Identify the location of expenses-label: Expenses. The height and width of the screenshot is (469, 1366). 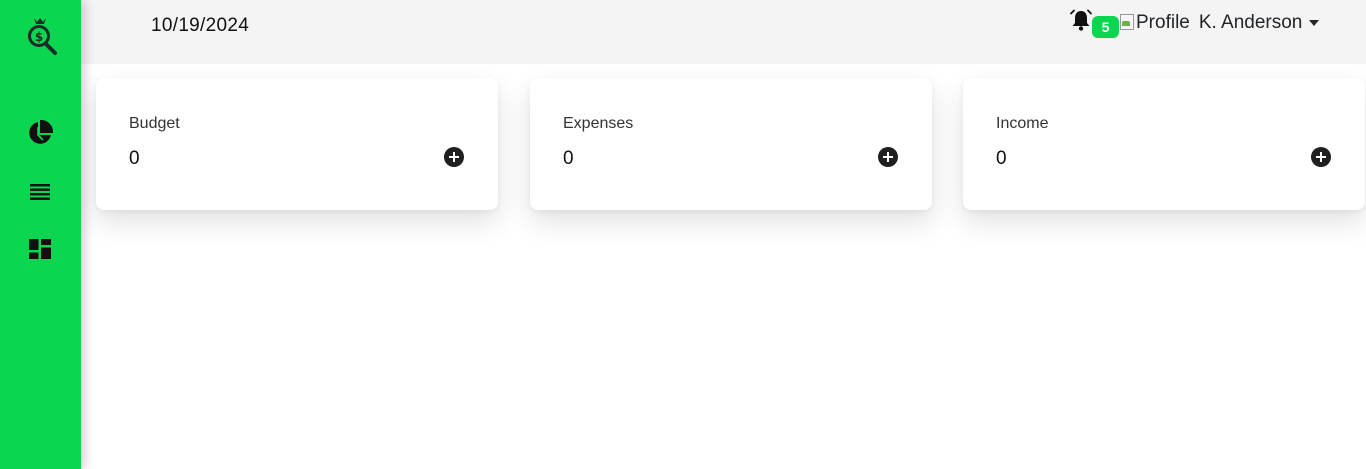
(598, 123).